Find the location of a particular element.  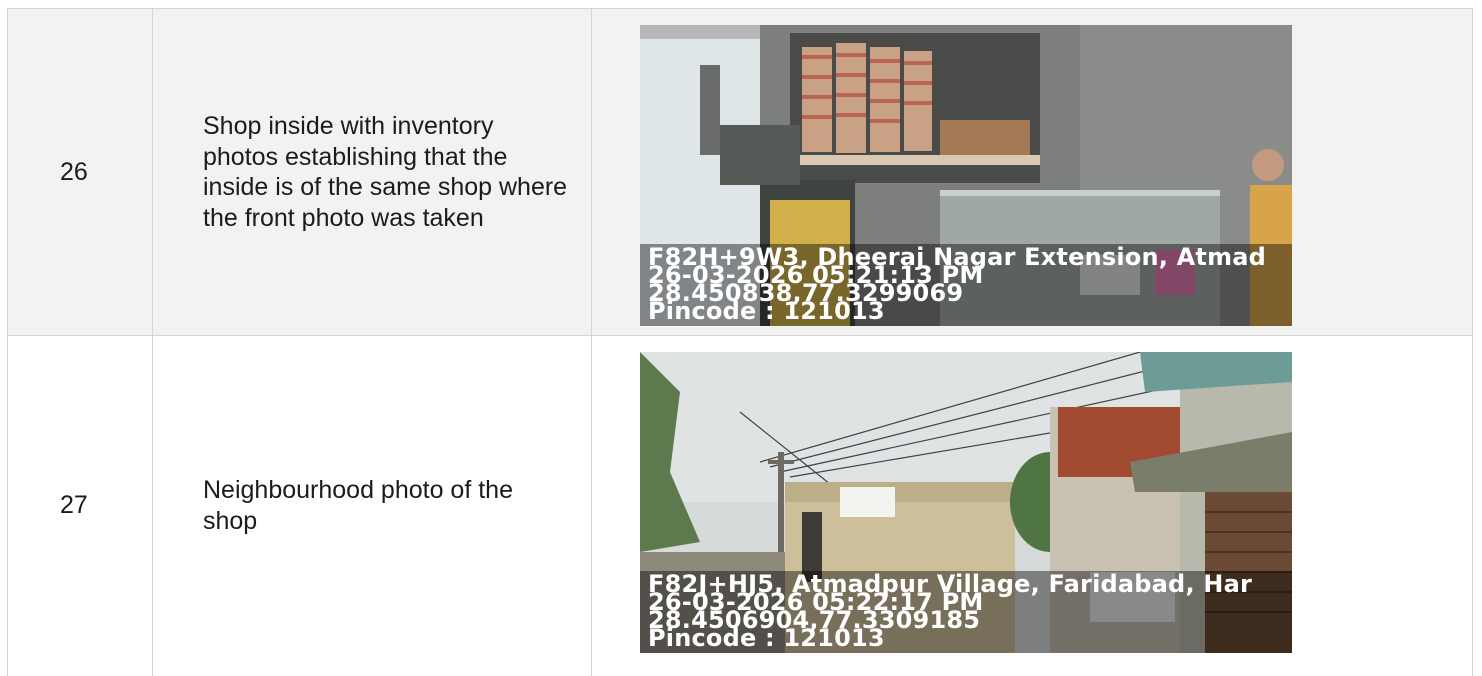

stamp-pincode: Pincode : 121013 is located at coordinates (766, 311).